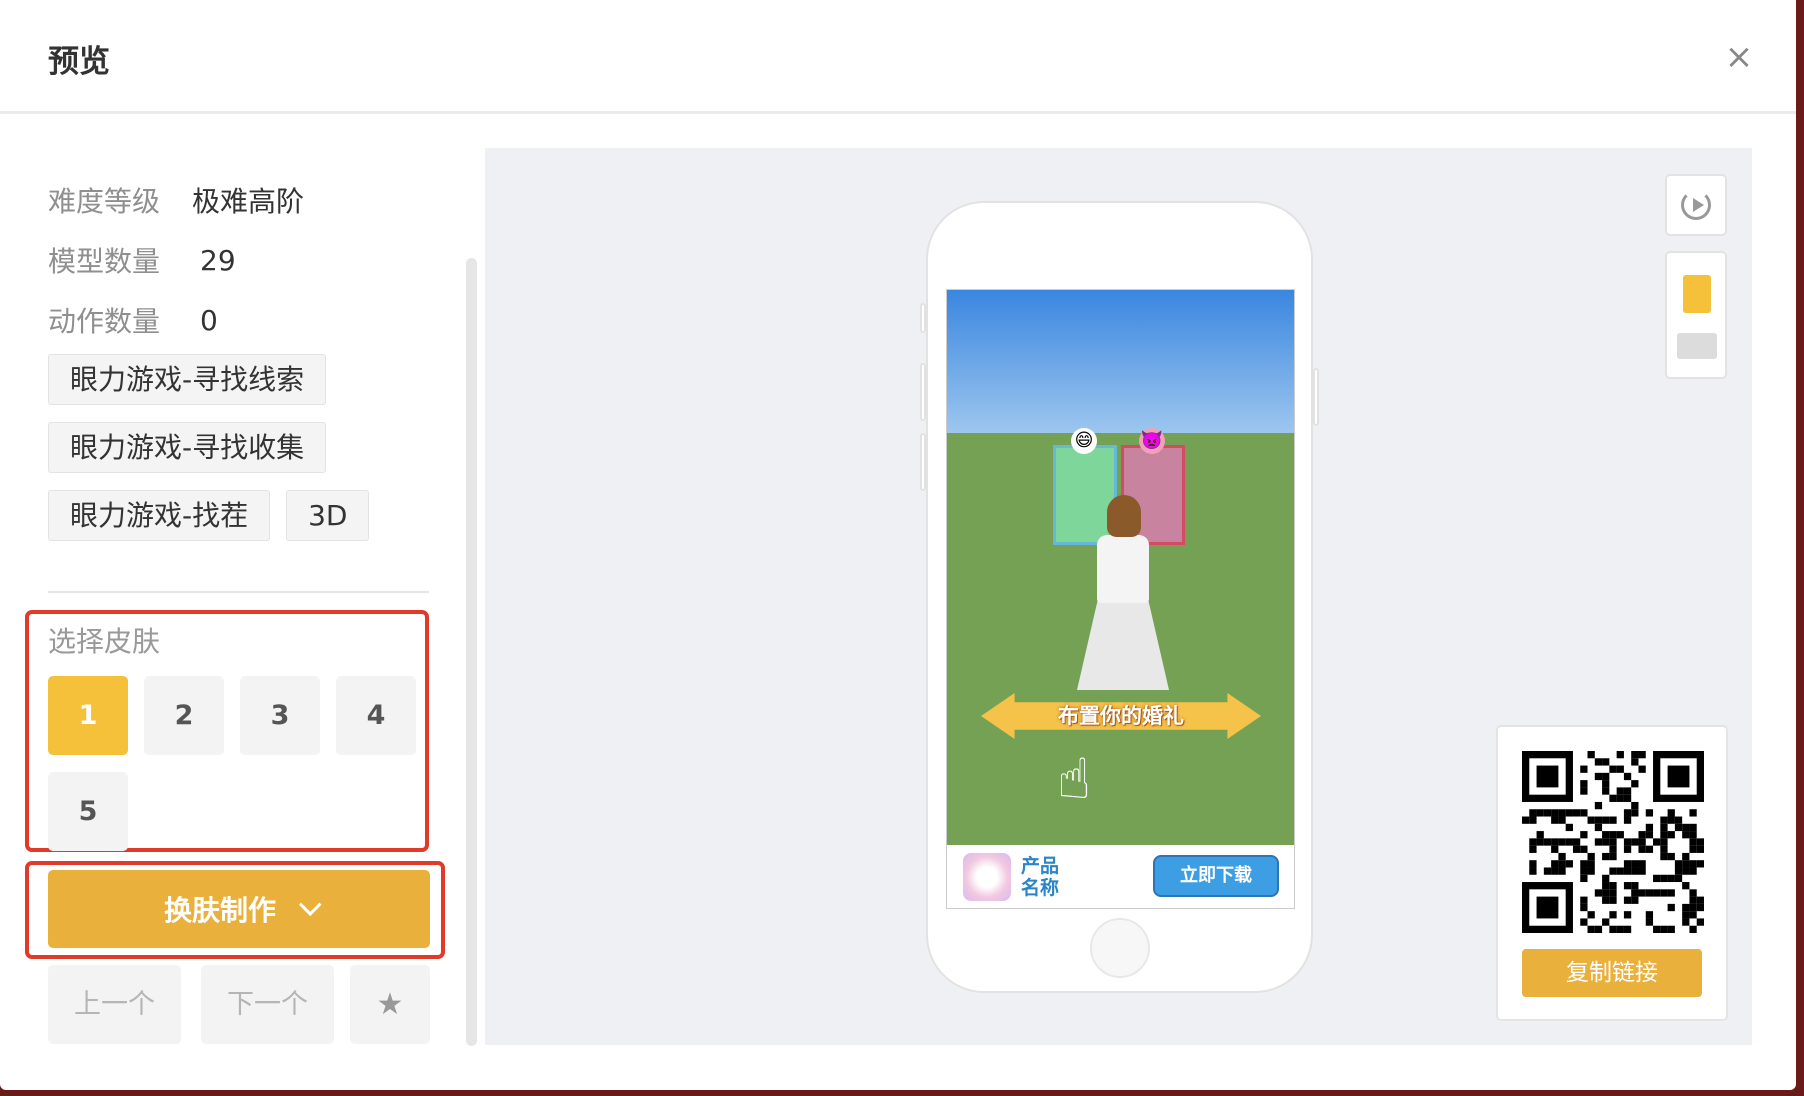 This screenshot has height=1096, width=1804. I want to click on reskin-button-label: 换肤制作, so click(219, 910).